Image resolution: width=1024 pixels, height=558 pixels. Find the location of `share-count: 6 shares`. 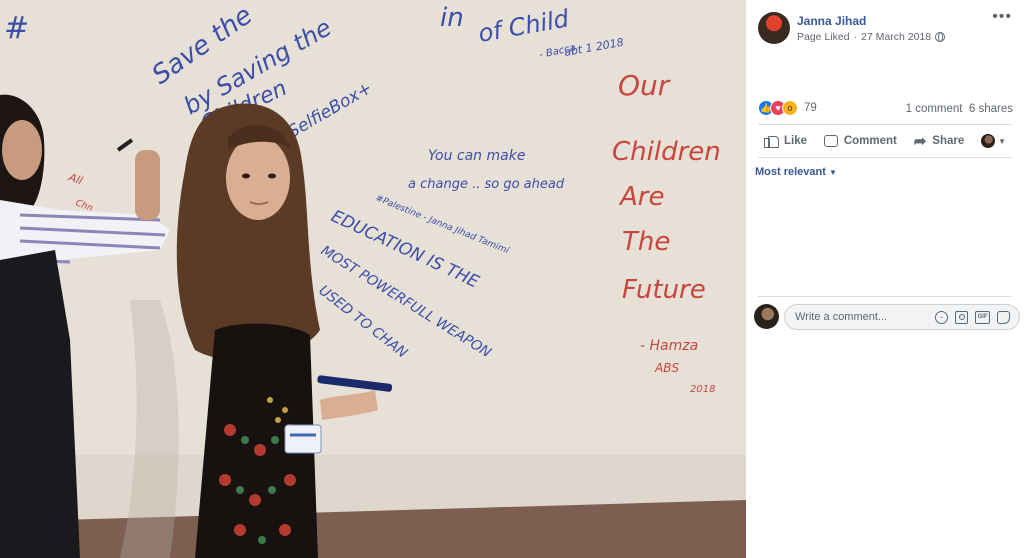

share-count: 6 shares is located at coordinates (991, 109).